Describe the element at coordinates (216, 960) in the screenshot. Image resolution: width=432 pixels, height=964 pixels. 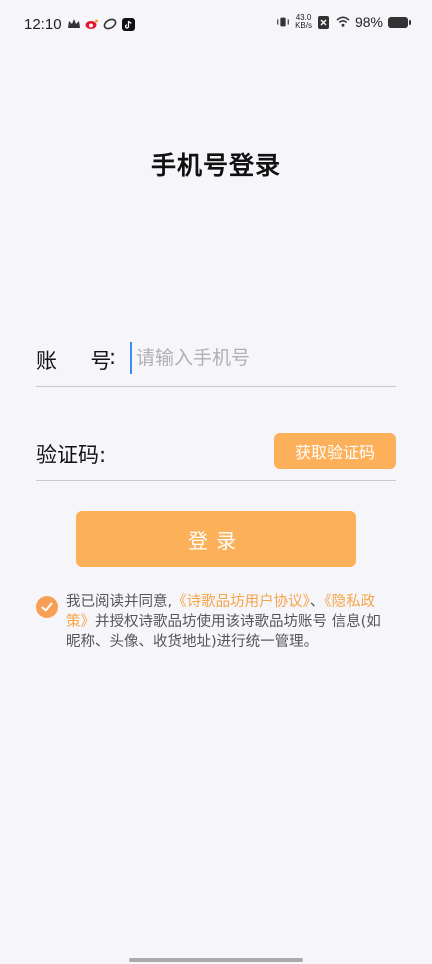
I see `home-indicator` at that location.